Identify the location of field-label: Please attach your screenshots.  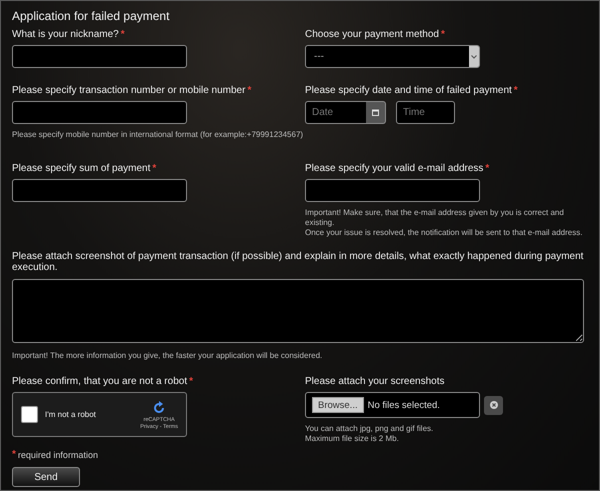
(375, 381).